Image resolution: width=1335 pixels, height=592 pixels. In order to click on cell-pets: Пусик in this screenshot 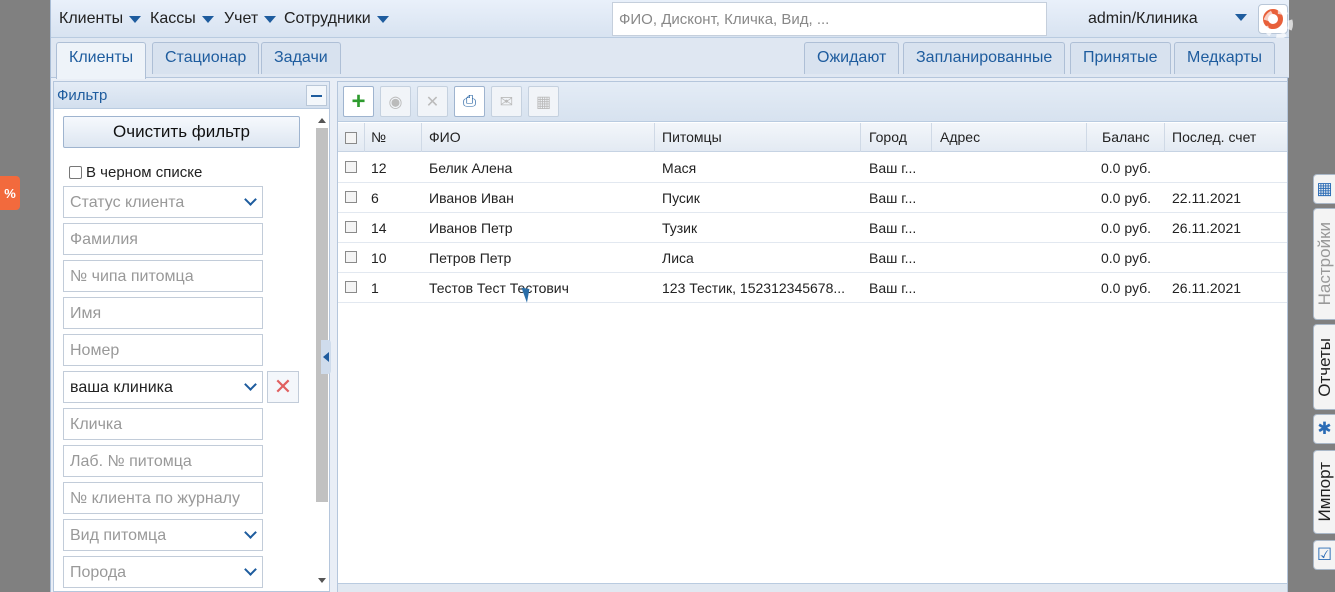, I will do `click(681, 198)`.